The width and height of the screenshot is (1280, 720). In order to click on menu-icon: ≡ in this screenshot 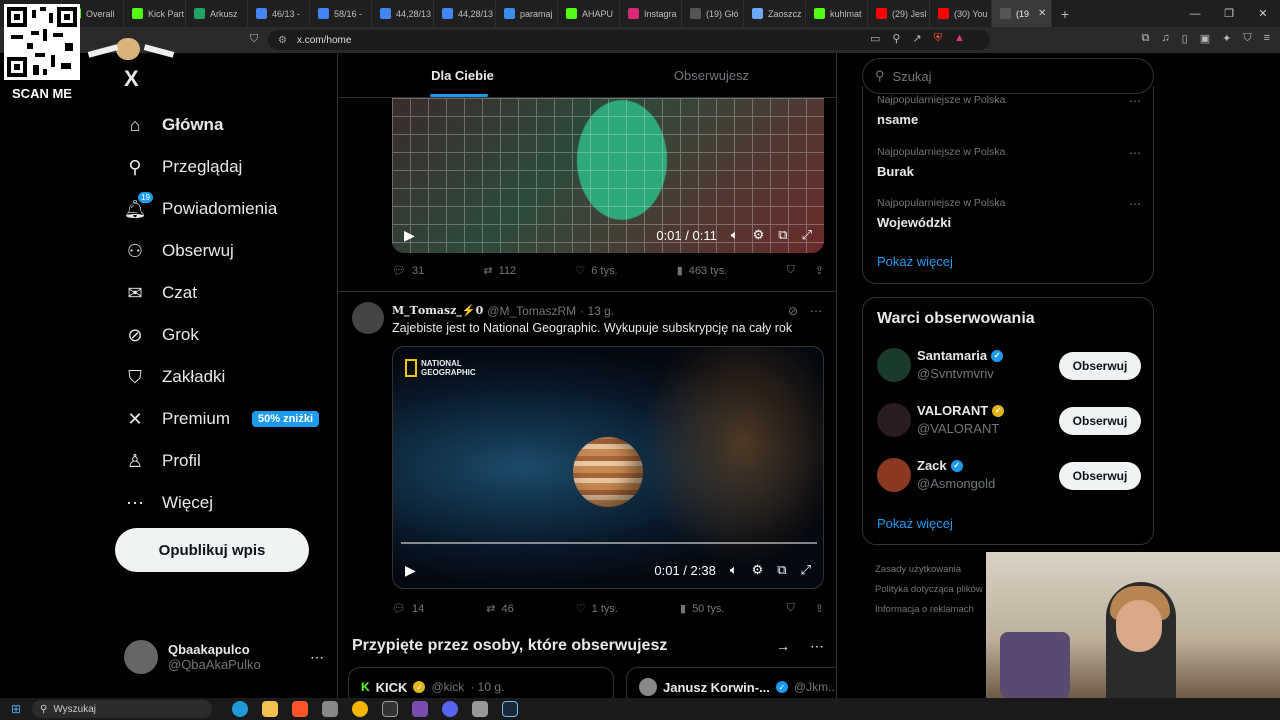, I will do `click(1267, 38)`.